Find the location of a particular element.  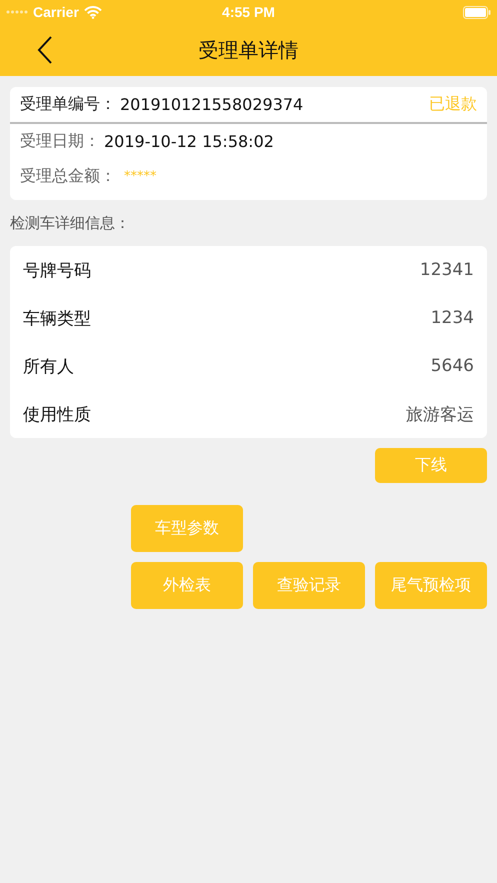

detail-value: 5646 is located at coordinates (452, 366).